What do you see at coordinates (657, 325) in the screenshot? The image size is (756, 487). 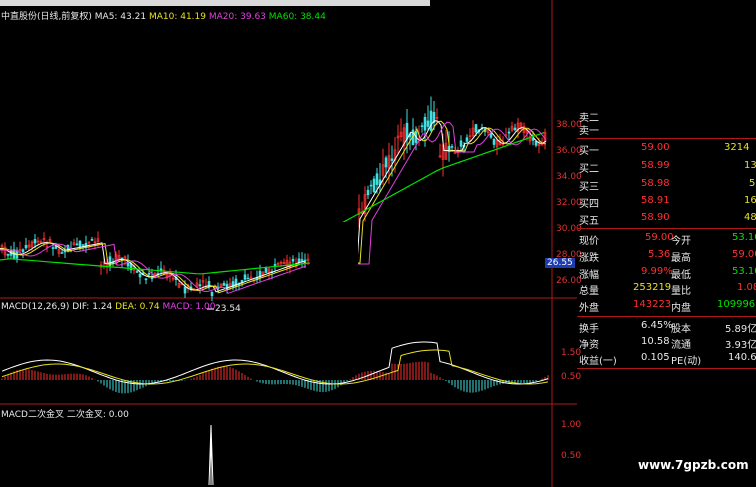 I see `stat-value: 6.45%` at bounding box center [657, 325].